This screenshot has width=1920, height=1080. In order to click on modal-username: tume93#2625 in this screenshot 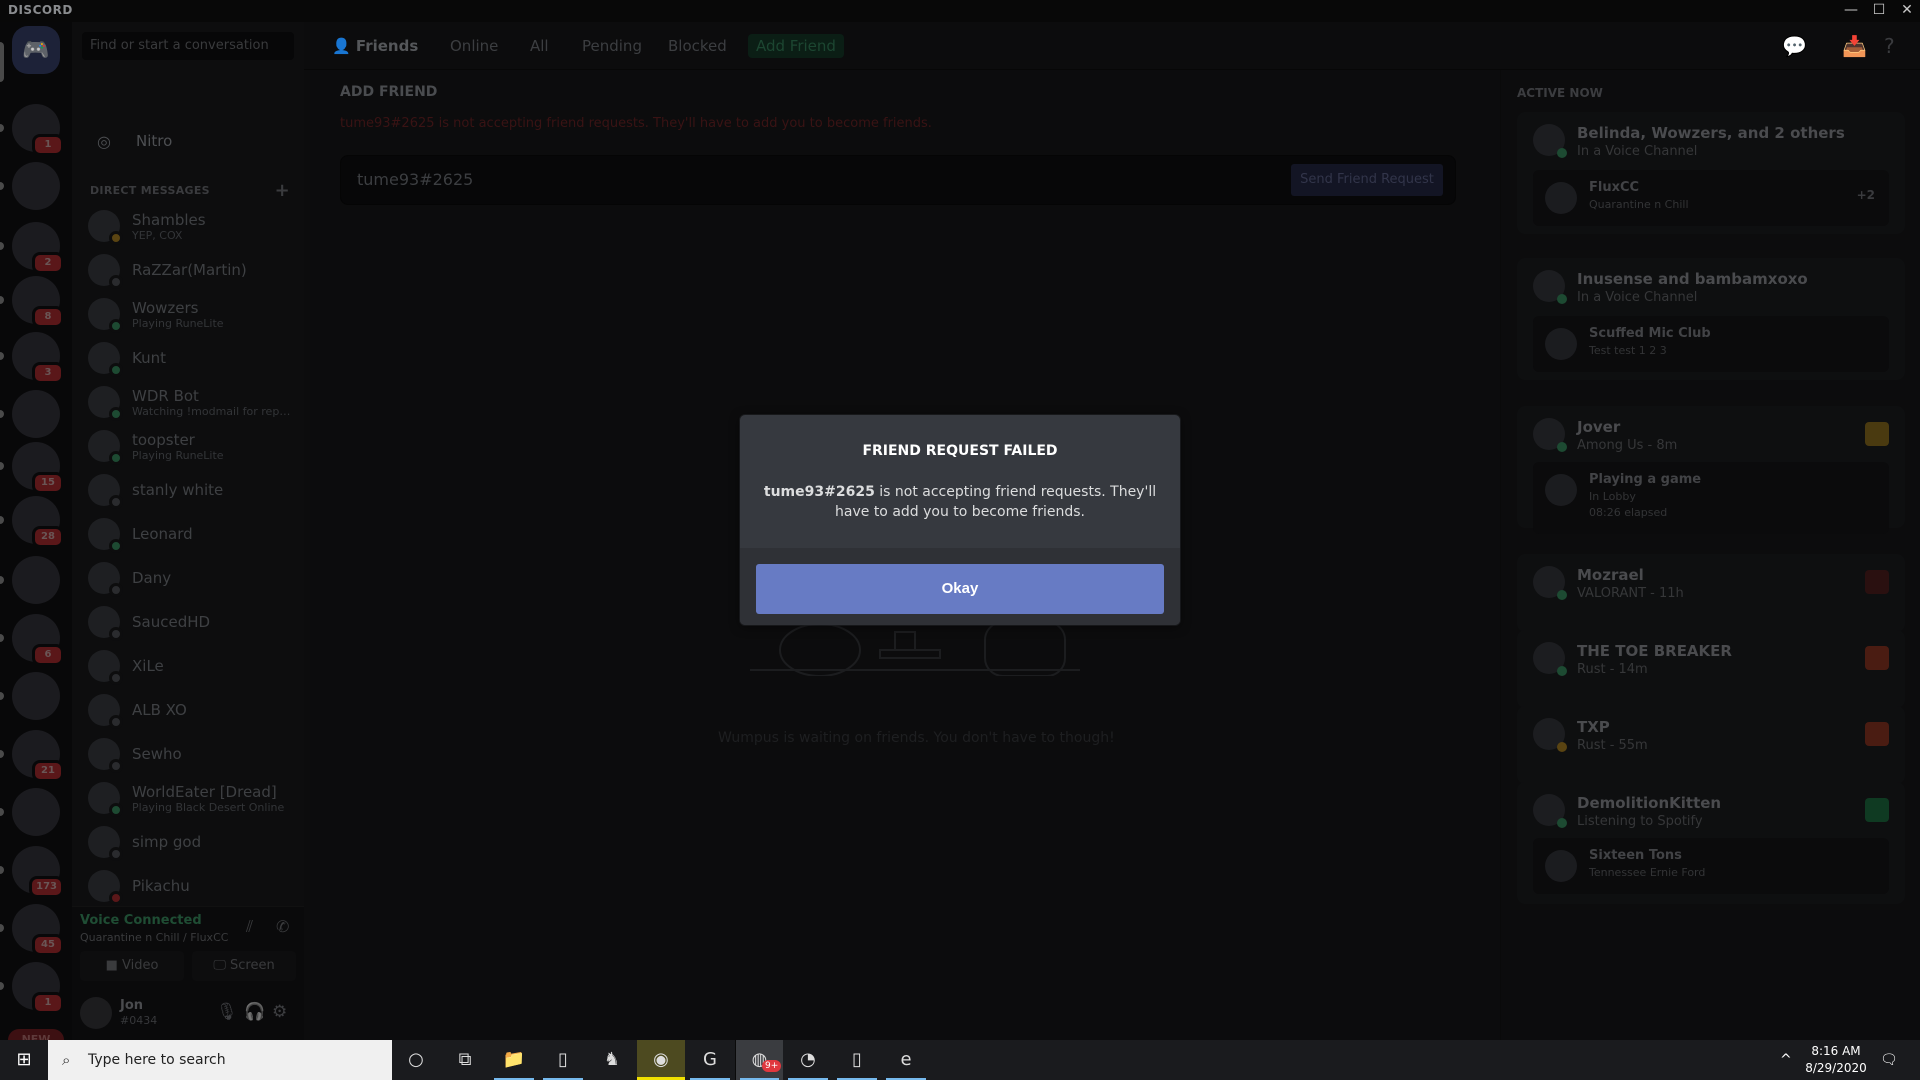, I will do `click(819, 492)`.